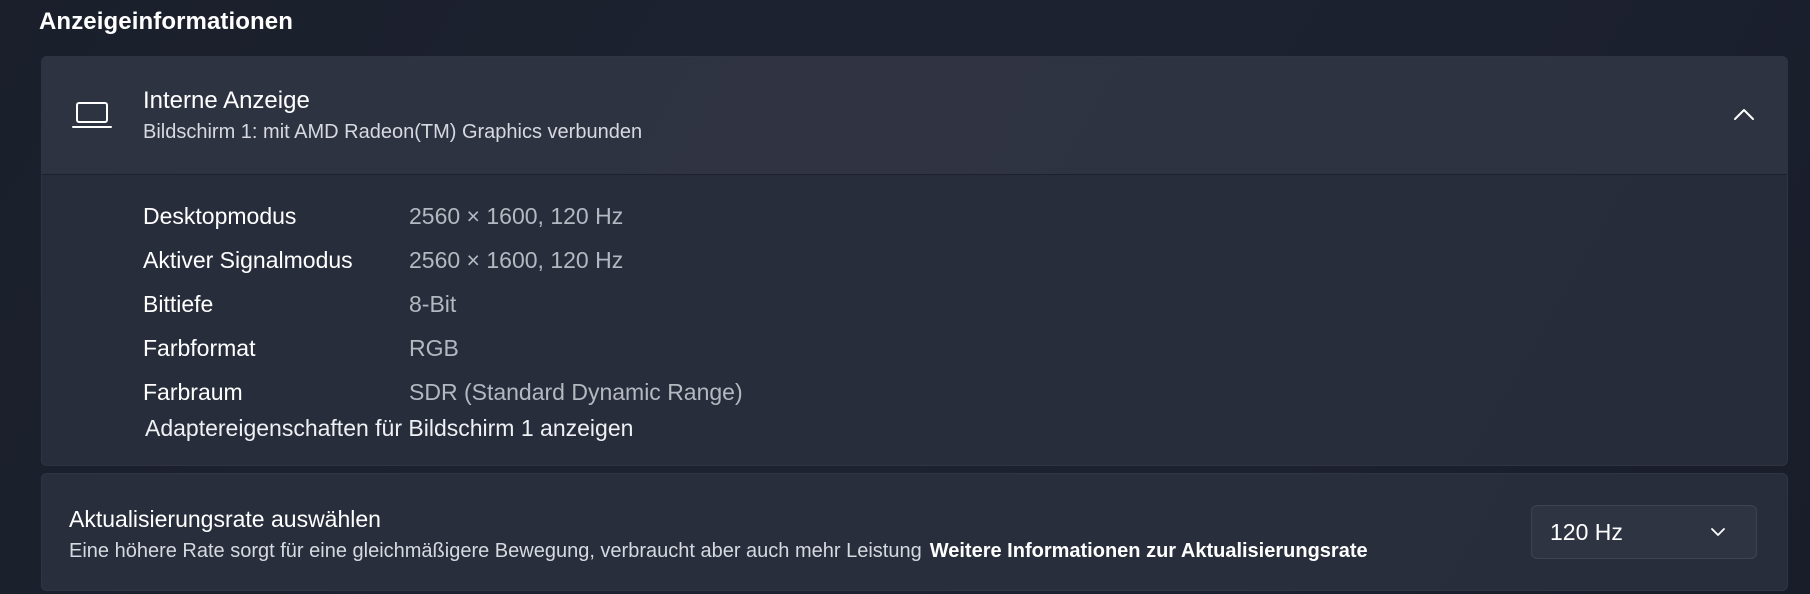 This screenshot has width=1810, height=594. I want to click on collapse-button, so click(1744, 116).